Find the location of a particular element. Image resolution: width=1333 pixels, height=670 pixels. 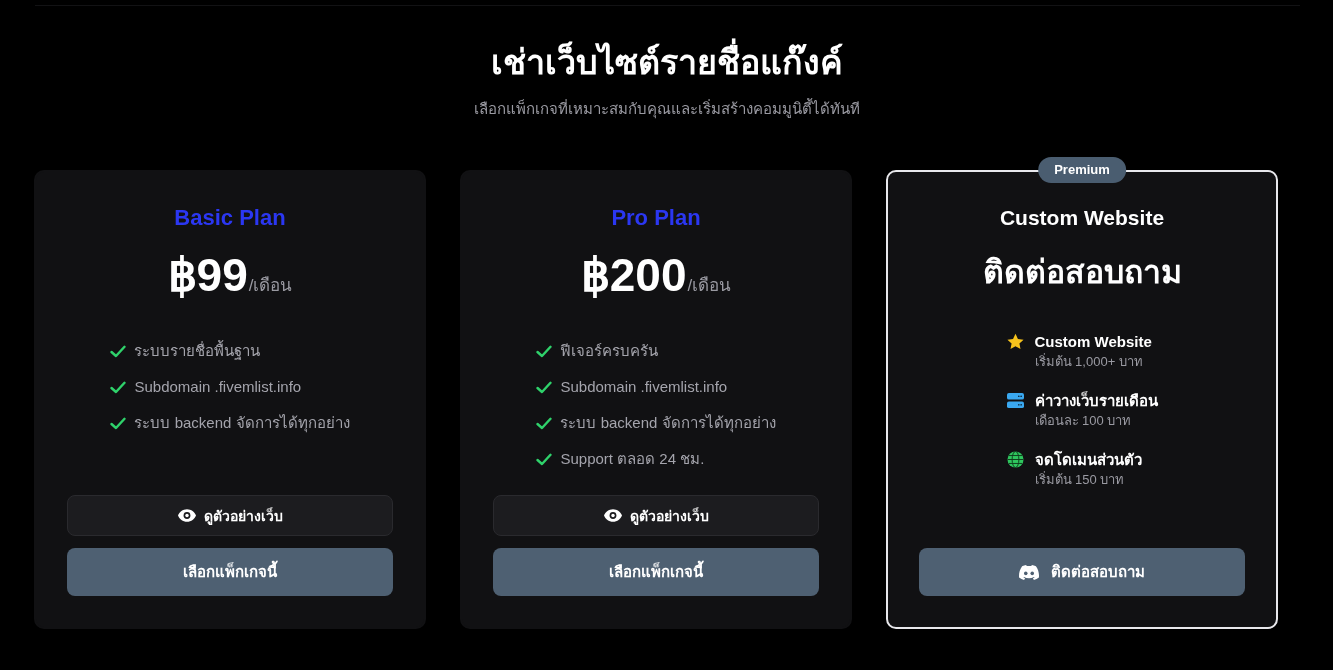

plan-name: Basic Plan is located at coordinates (230, 218).